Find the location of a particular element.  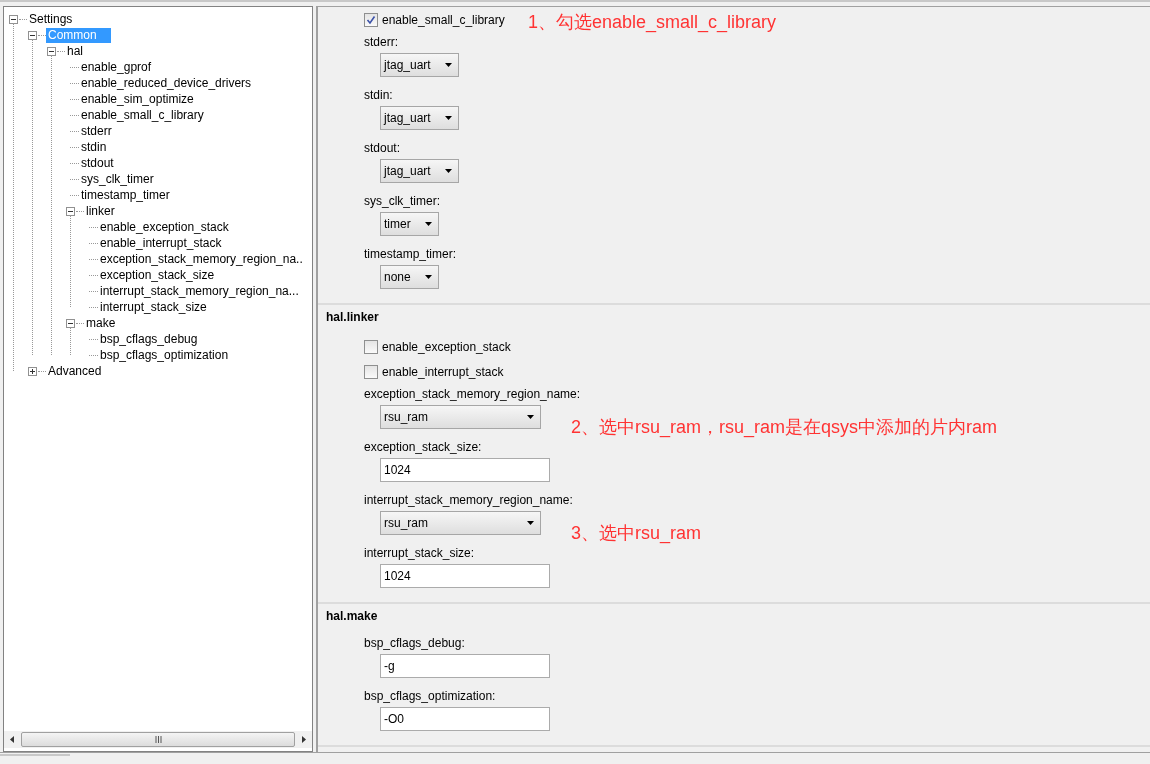

checkbox-label: enable_small_c_library is located at coordinates (443, 19).